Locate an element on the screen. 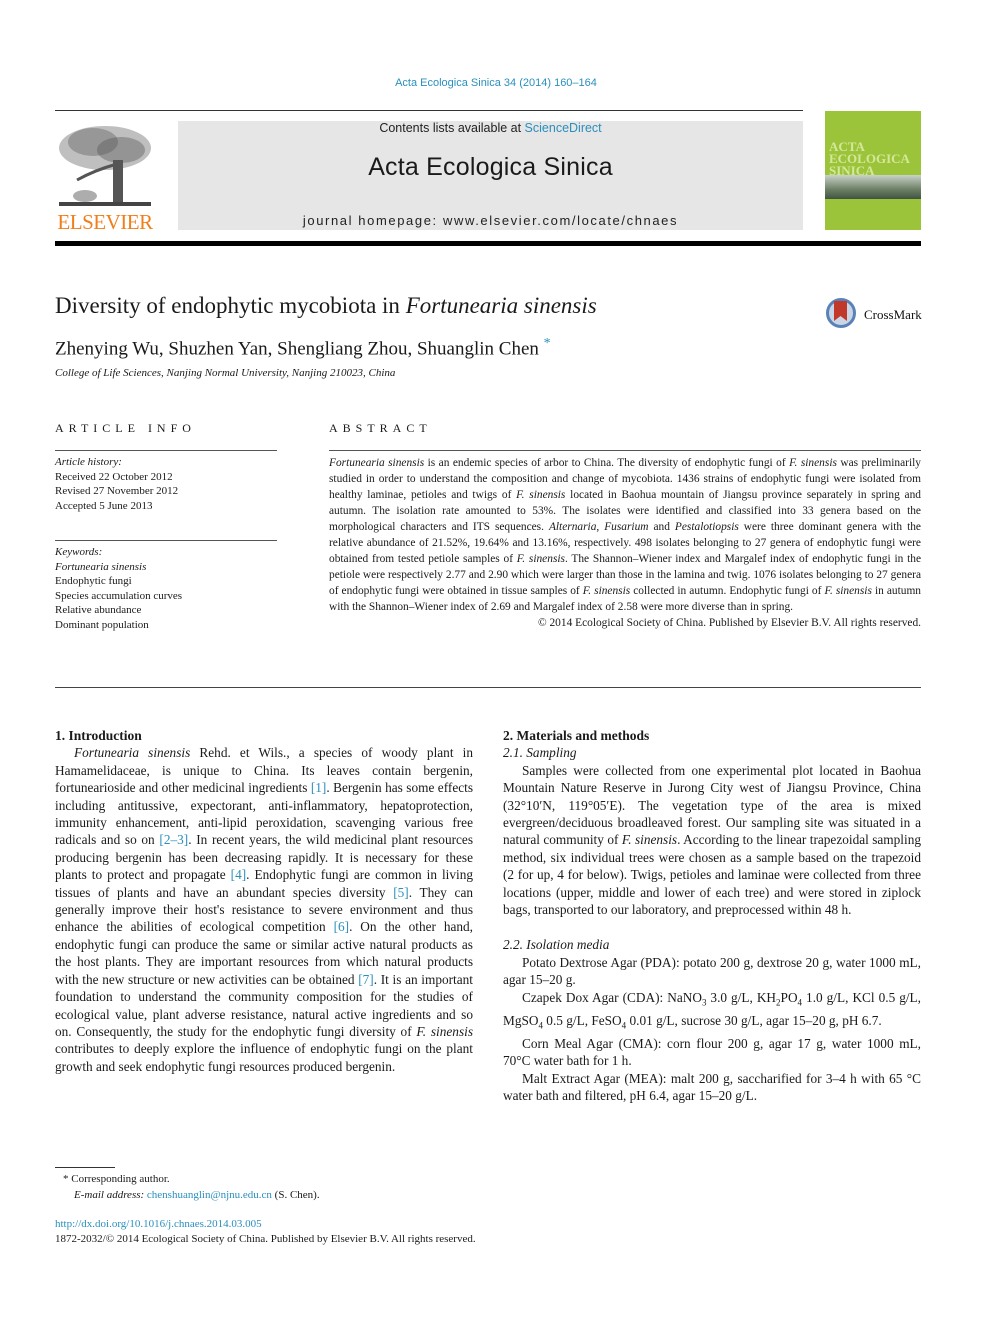 The width and height of the screenshot is (992, 1323). journal-citation: Acta Ecologica Sinica 34 (2014) 160–164 is located at coordinates (496, 83).